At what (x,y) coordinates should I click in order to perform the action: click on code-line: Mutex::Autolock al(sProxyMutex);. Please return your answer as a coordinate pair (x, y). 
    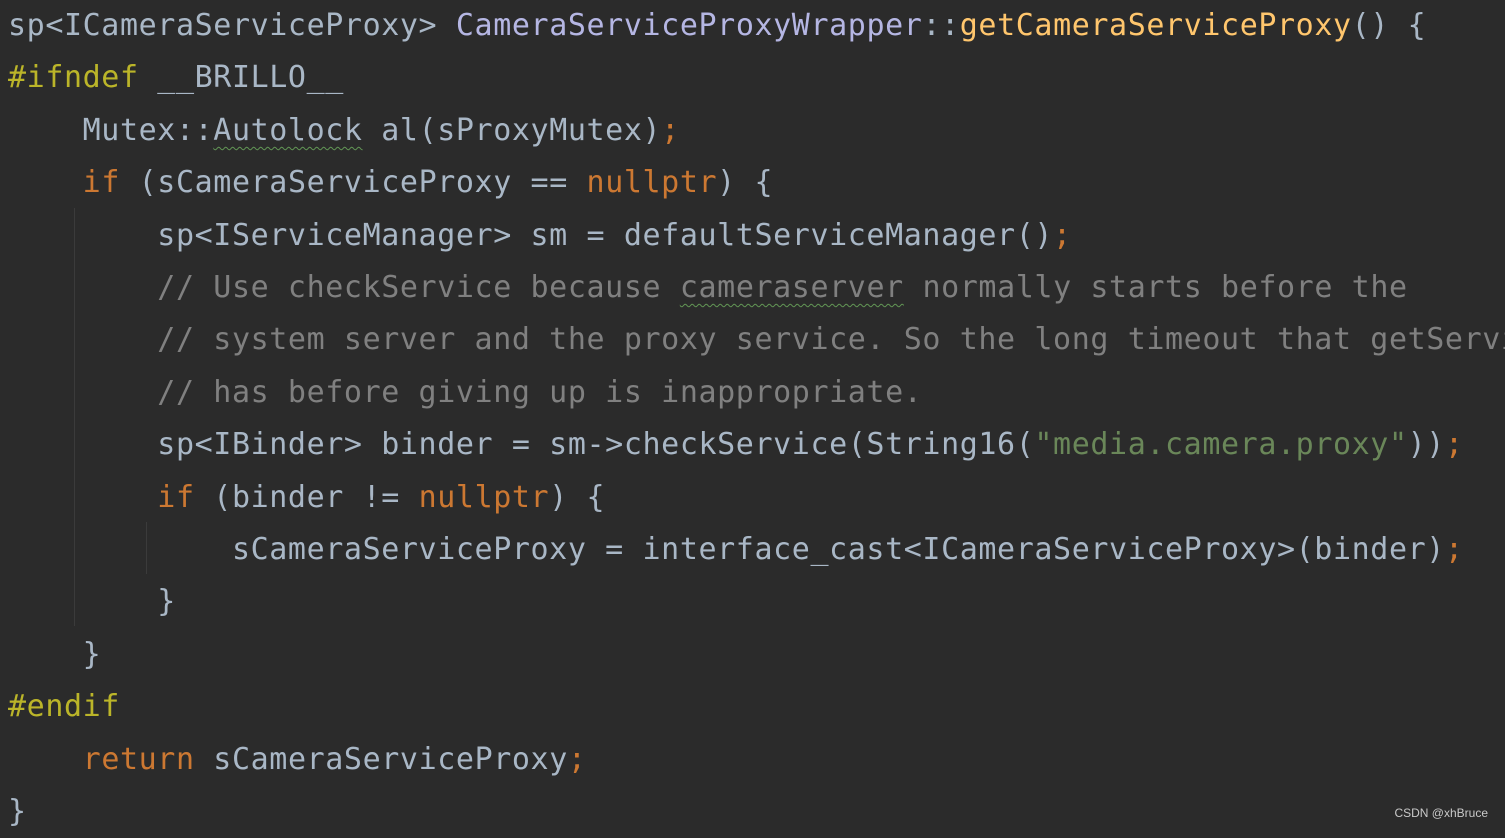
    Looking at the image, I should click on (344, 131).